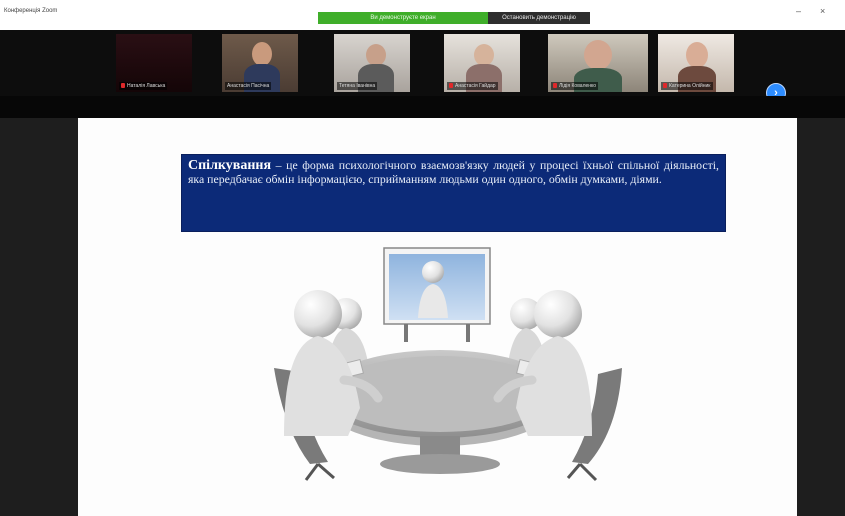 This screenshot has height=516, width=845. Describe the element at coordinates (821, 317) in the screenshot. I see `right-margin` at that location.